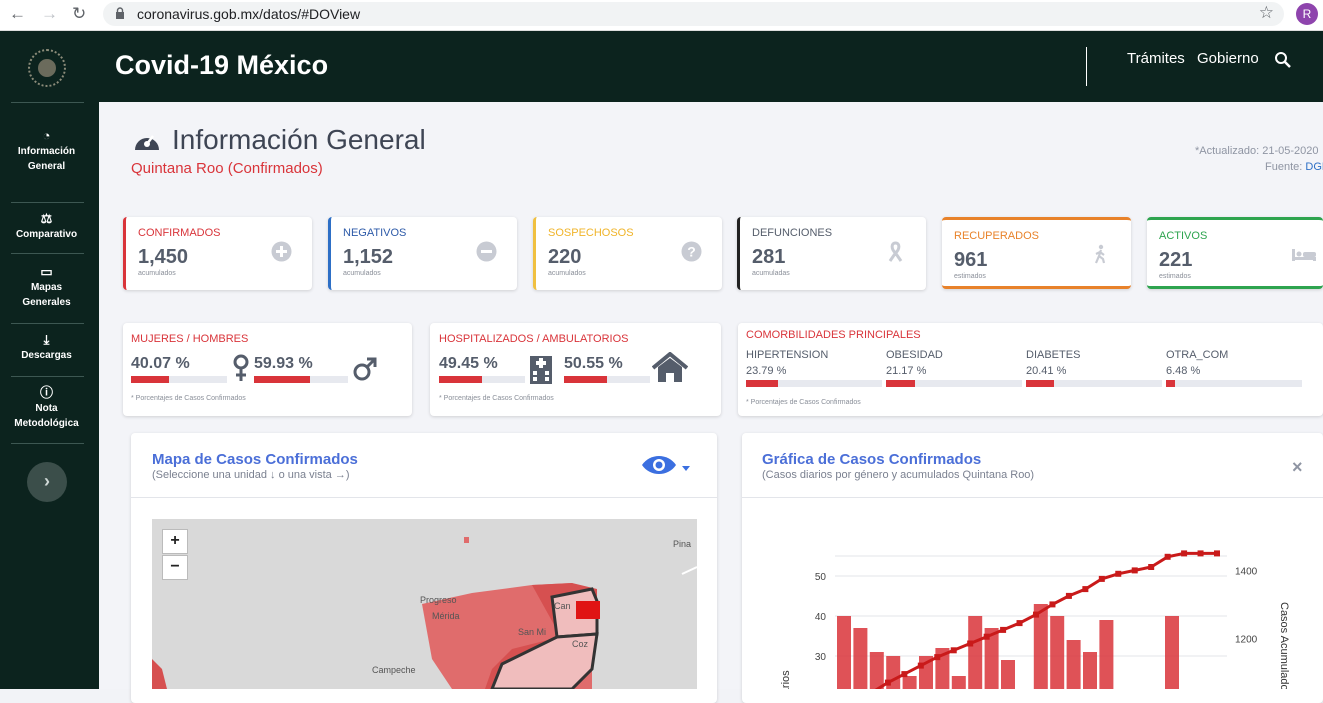 This screenshot has width=1323, height=703. What do you see at coordinates (593, 363) in the screenshot?
I see `ambulatory-pct: 50.55 %` at bounding box center [593, 363].